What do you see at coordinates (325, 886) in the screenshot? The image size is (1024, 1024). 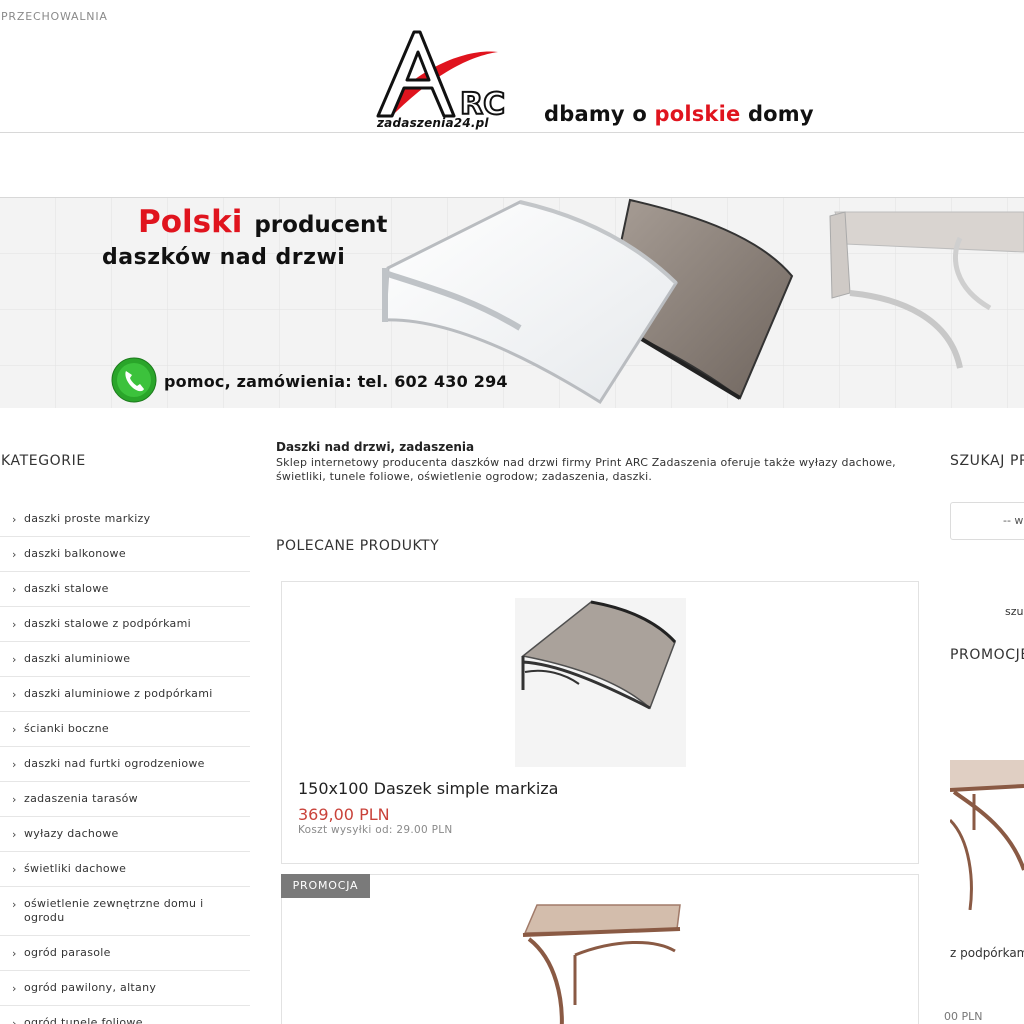 I see `promo-badge: PROMOCJA` at bounding box center [325, 886].